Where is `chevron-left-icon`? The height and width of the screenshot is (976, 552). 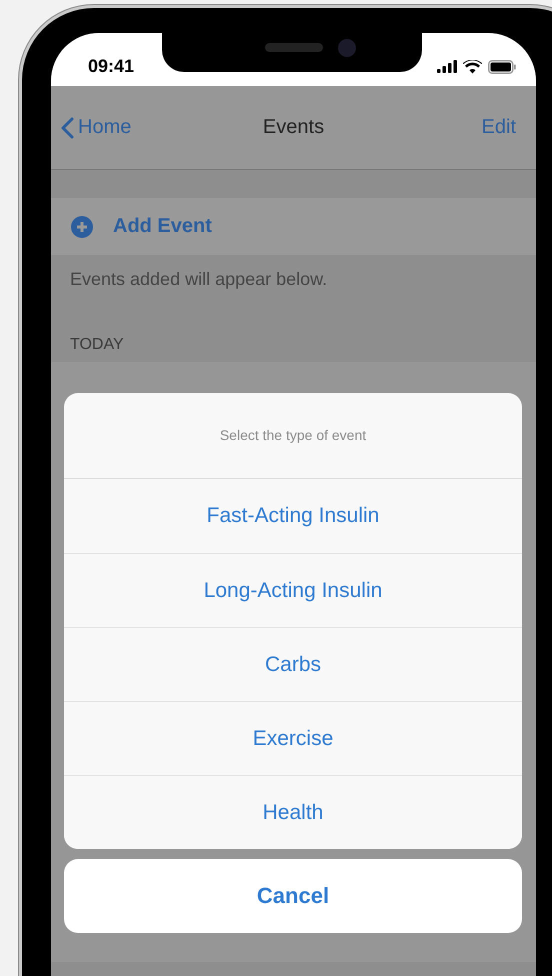 chevron-left-icon is located at coordinates (67, 127).